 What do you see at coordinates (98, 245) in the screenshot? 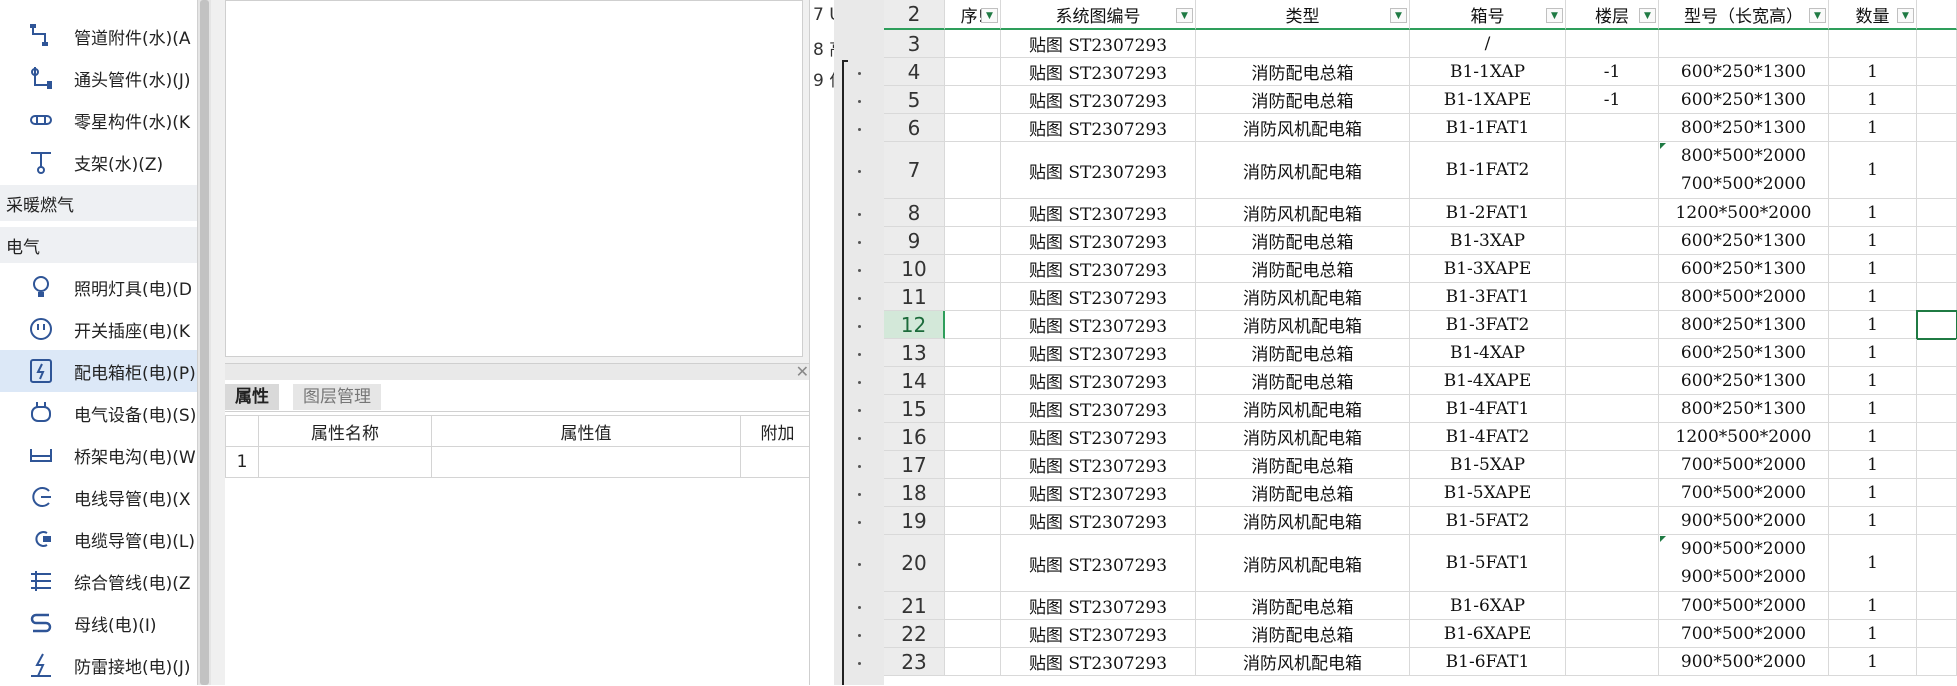
I see `sidebar-group-electrical: 电气` at bounding box center [98, 245].